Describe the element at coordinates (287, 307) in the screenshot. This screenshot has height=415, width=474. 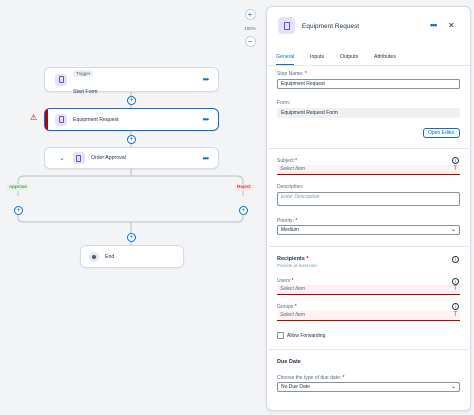
I see `groups-label: Groups:*` at that location.